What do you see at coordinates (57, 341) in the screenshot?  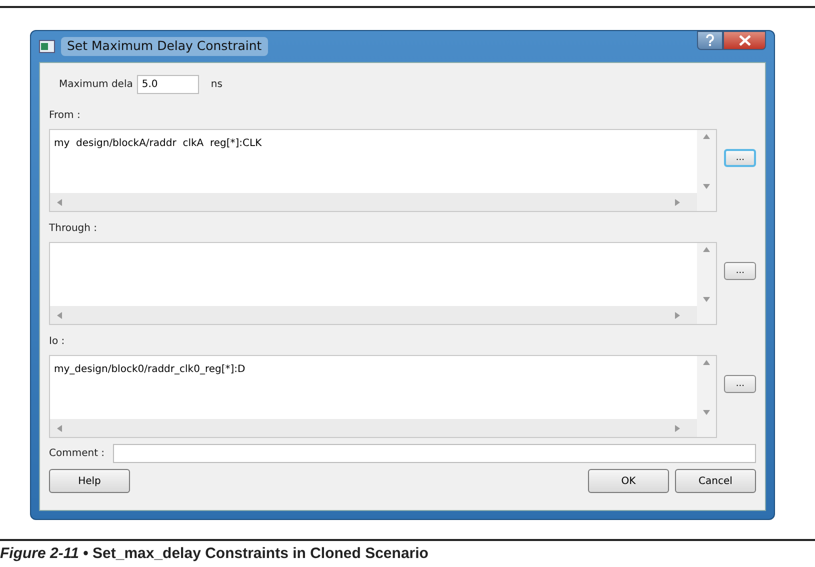 I see `field-label: Io :` at bounding box center [57, 341].